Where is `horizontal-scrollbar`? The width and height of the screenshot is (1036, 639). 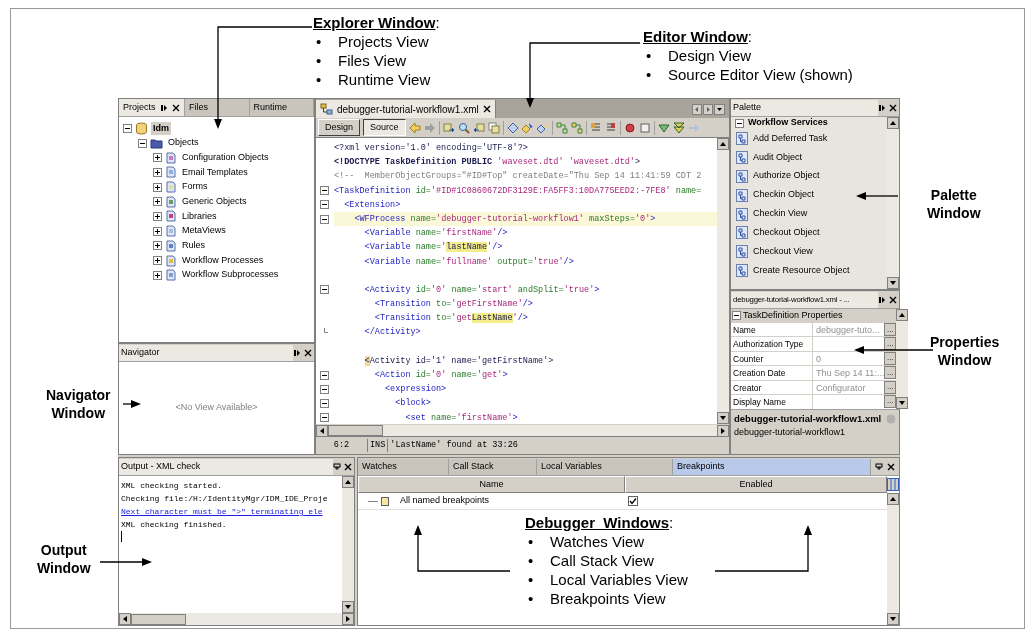
horizontal-scrollbar is located at coordinates (522, 430).